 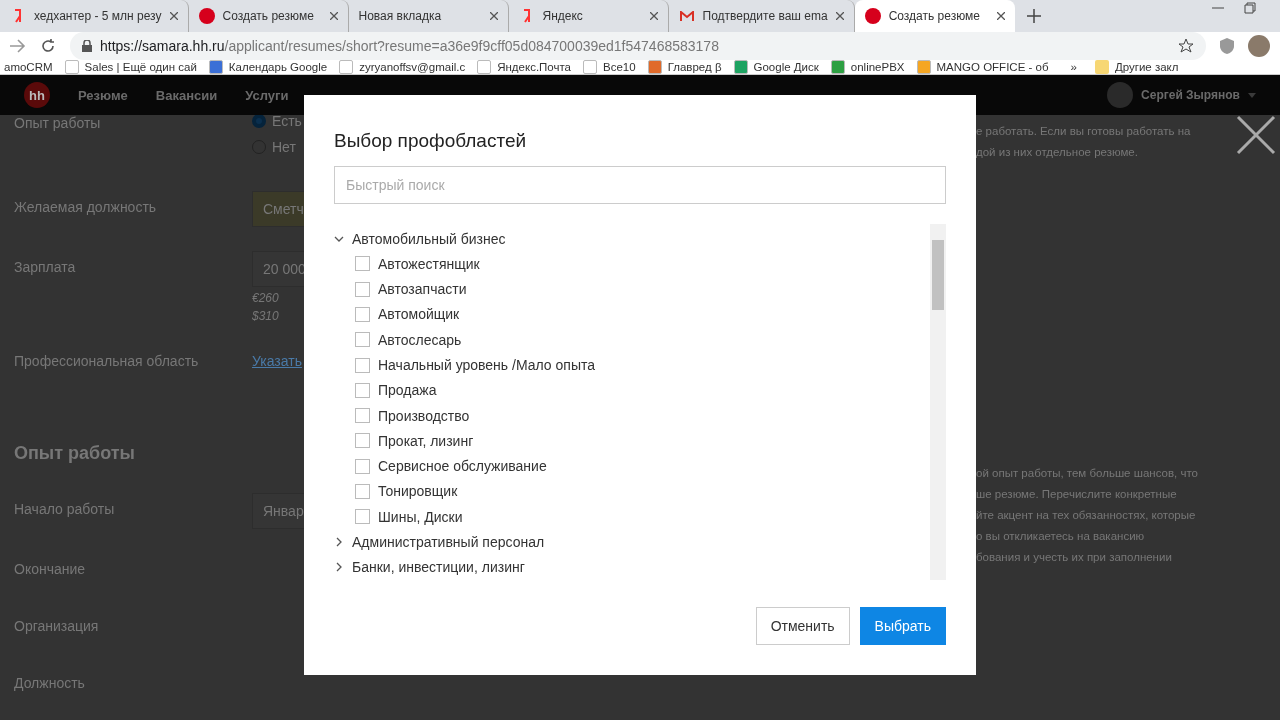 I want to click on currency-note: €260, so click(x=266, y=298).